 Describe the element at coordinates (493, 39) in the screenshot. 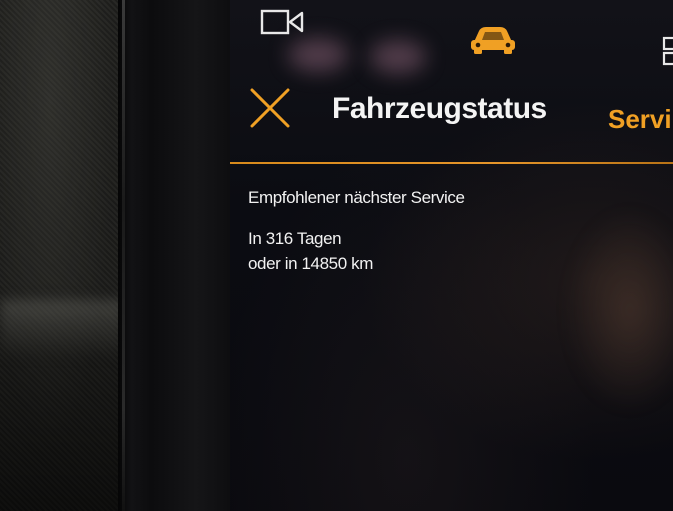

I see `car-status-icon` at that location.